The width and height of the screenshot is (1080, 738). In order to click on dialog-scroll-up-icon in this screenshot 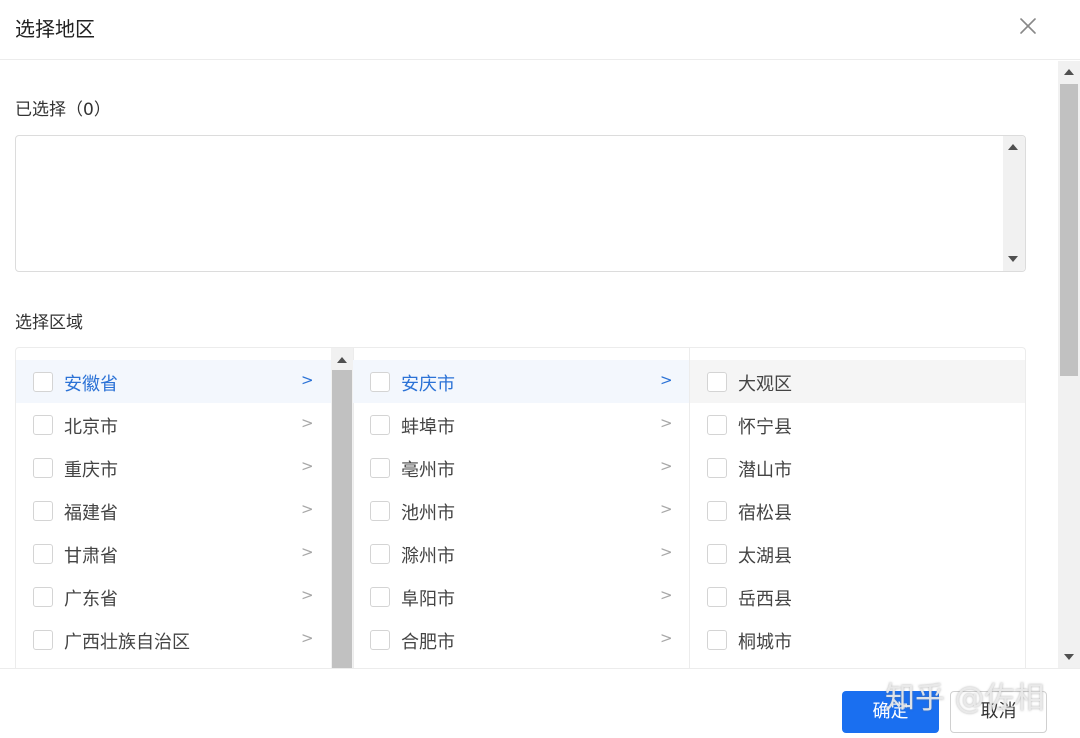, I will do `click(1069, 72)`.